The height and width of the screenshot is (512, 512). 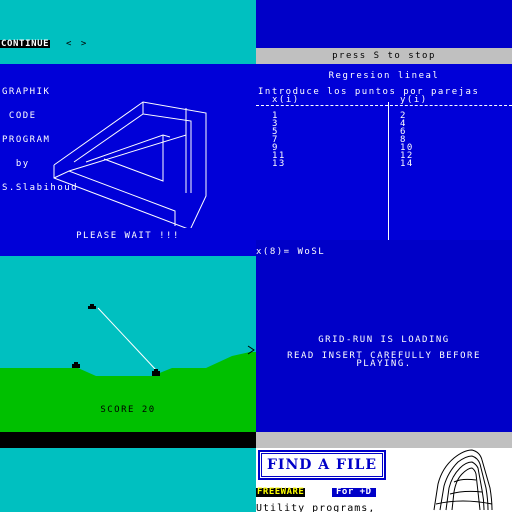 I want to click on nav-arrows: < >, so click(x=77, y=44).